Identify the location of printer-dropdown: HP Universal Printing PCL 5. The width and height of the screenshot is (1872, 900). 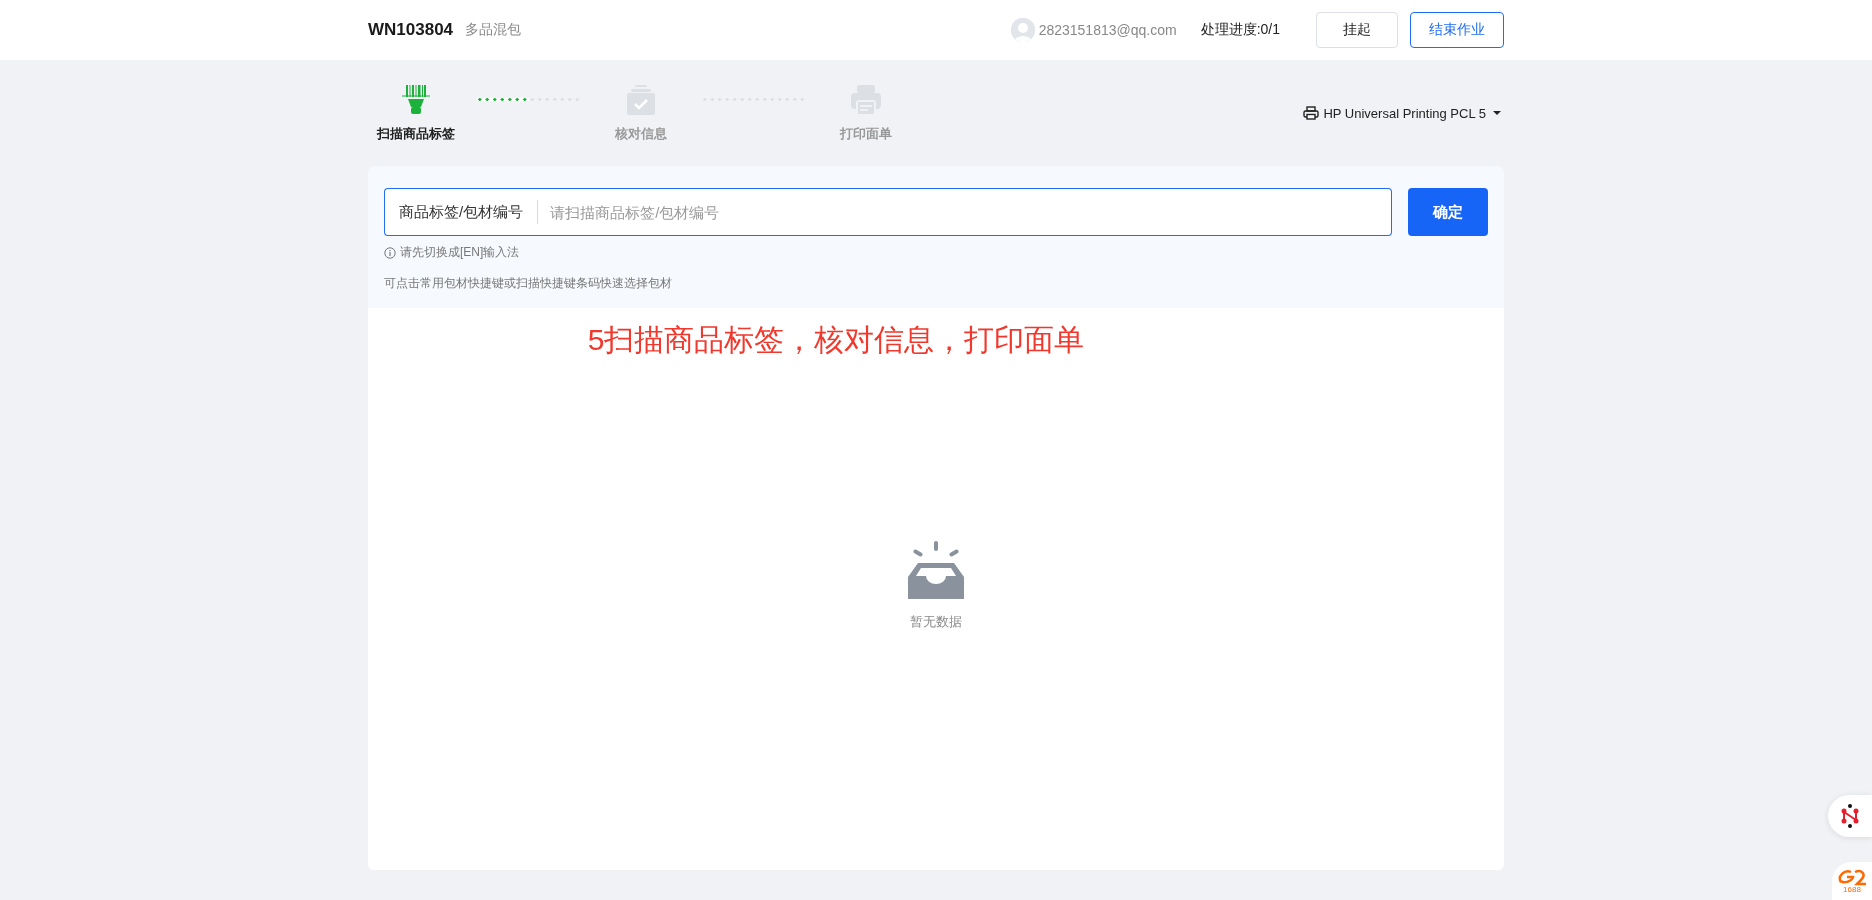
(1403, 113).